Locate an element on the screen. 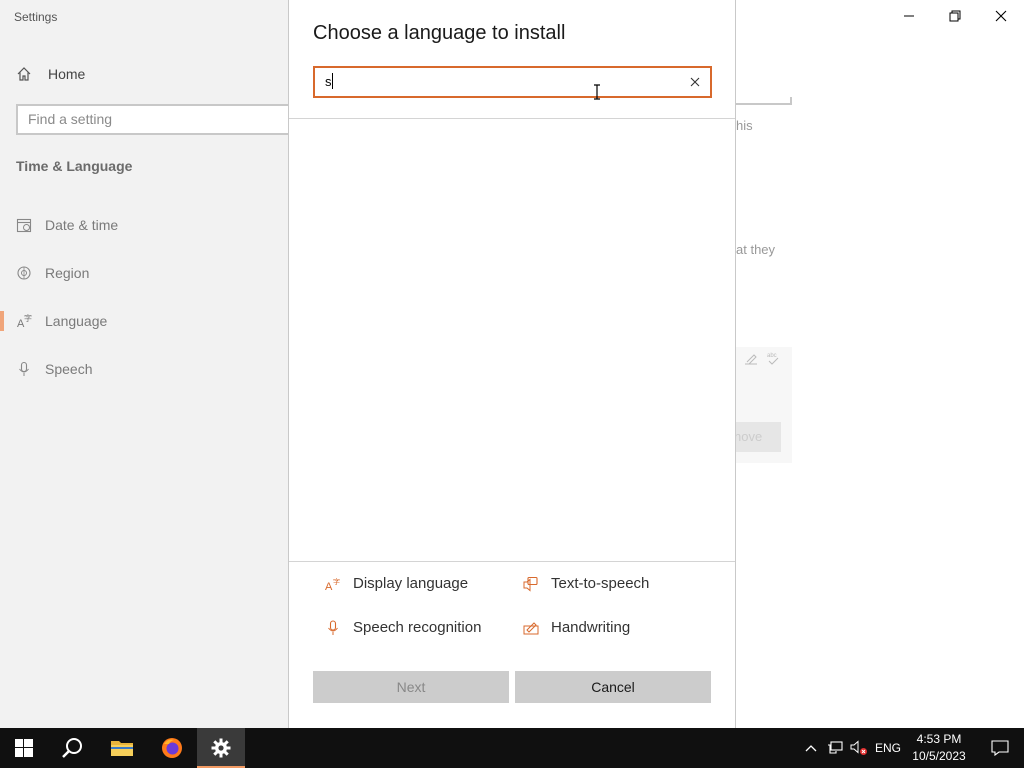 Image resolution: width=1024 pixels, height=768 pixels. notification-icon is located at coordinates (1000, 748).